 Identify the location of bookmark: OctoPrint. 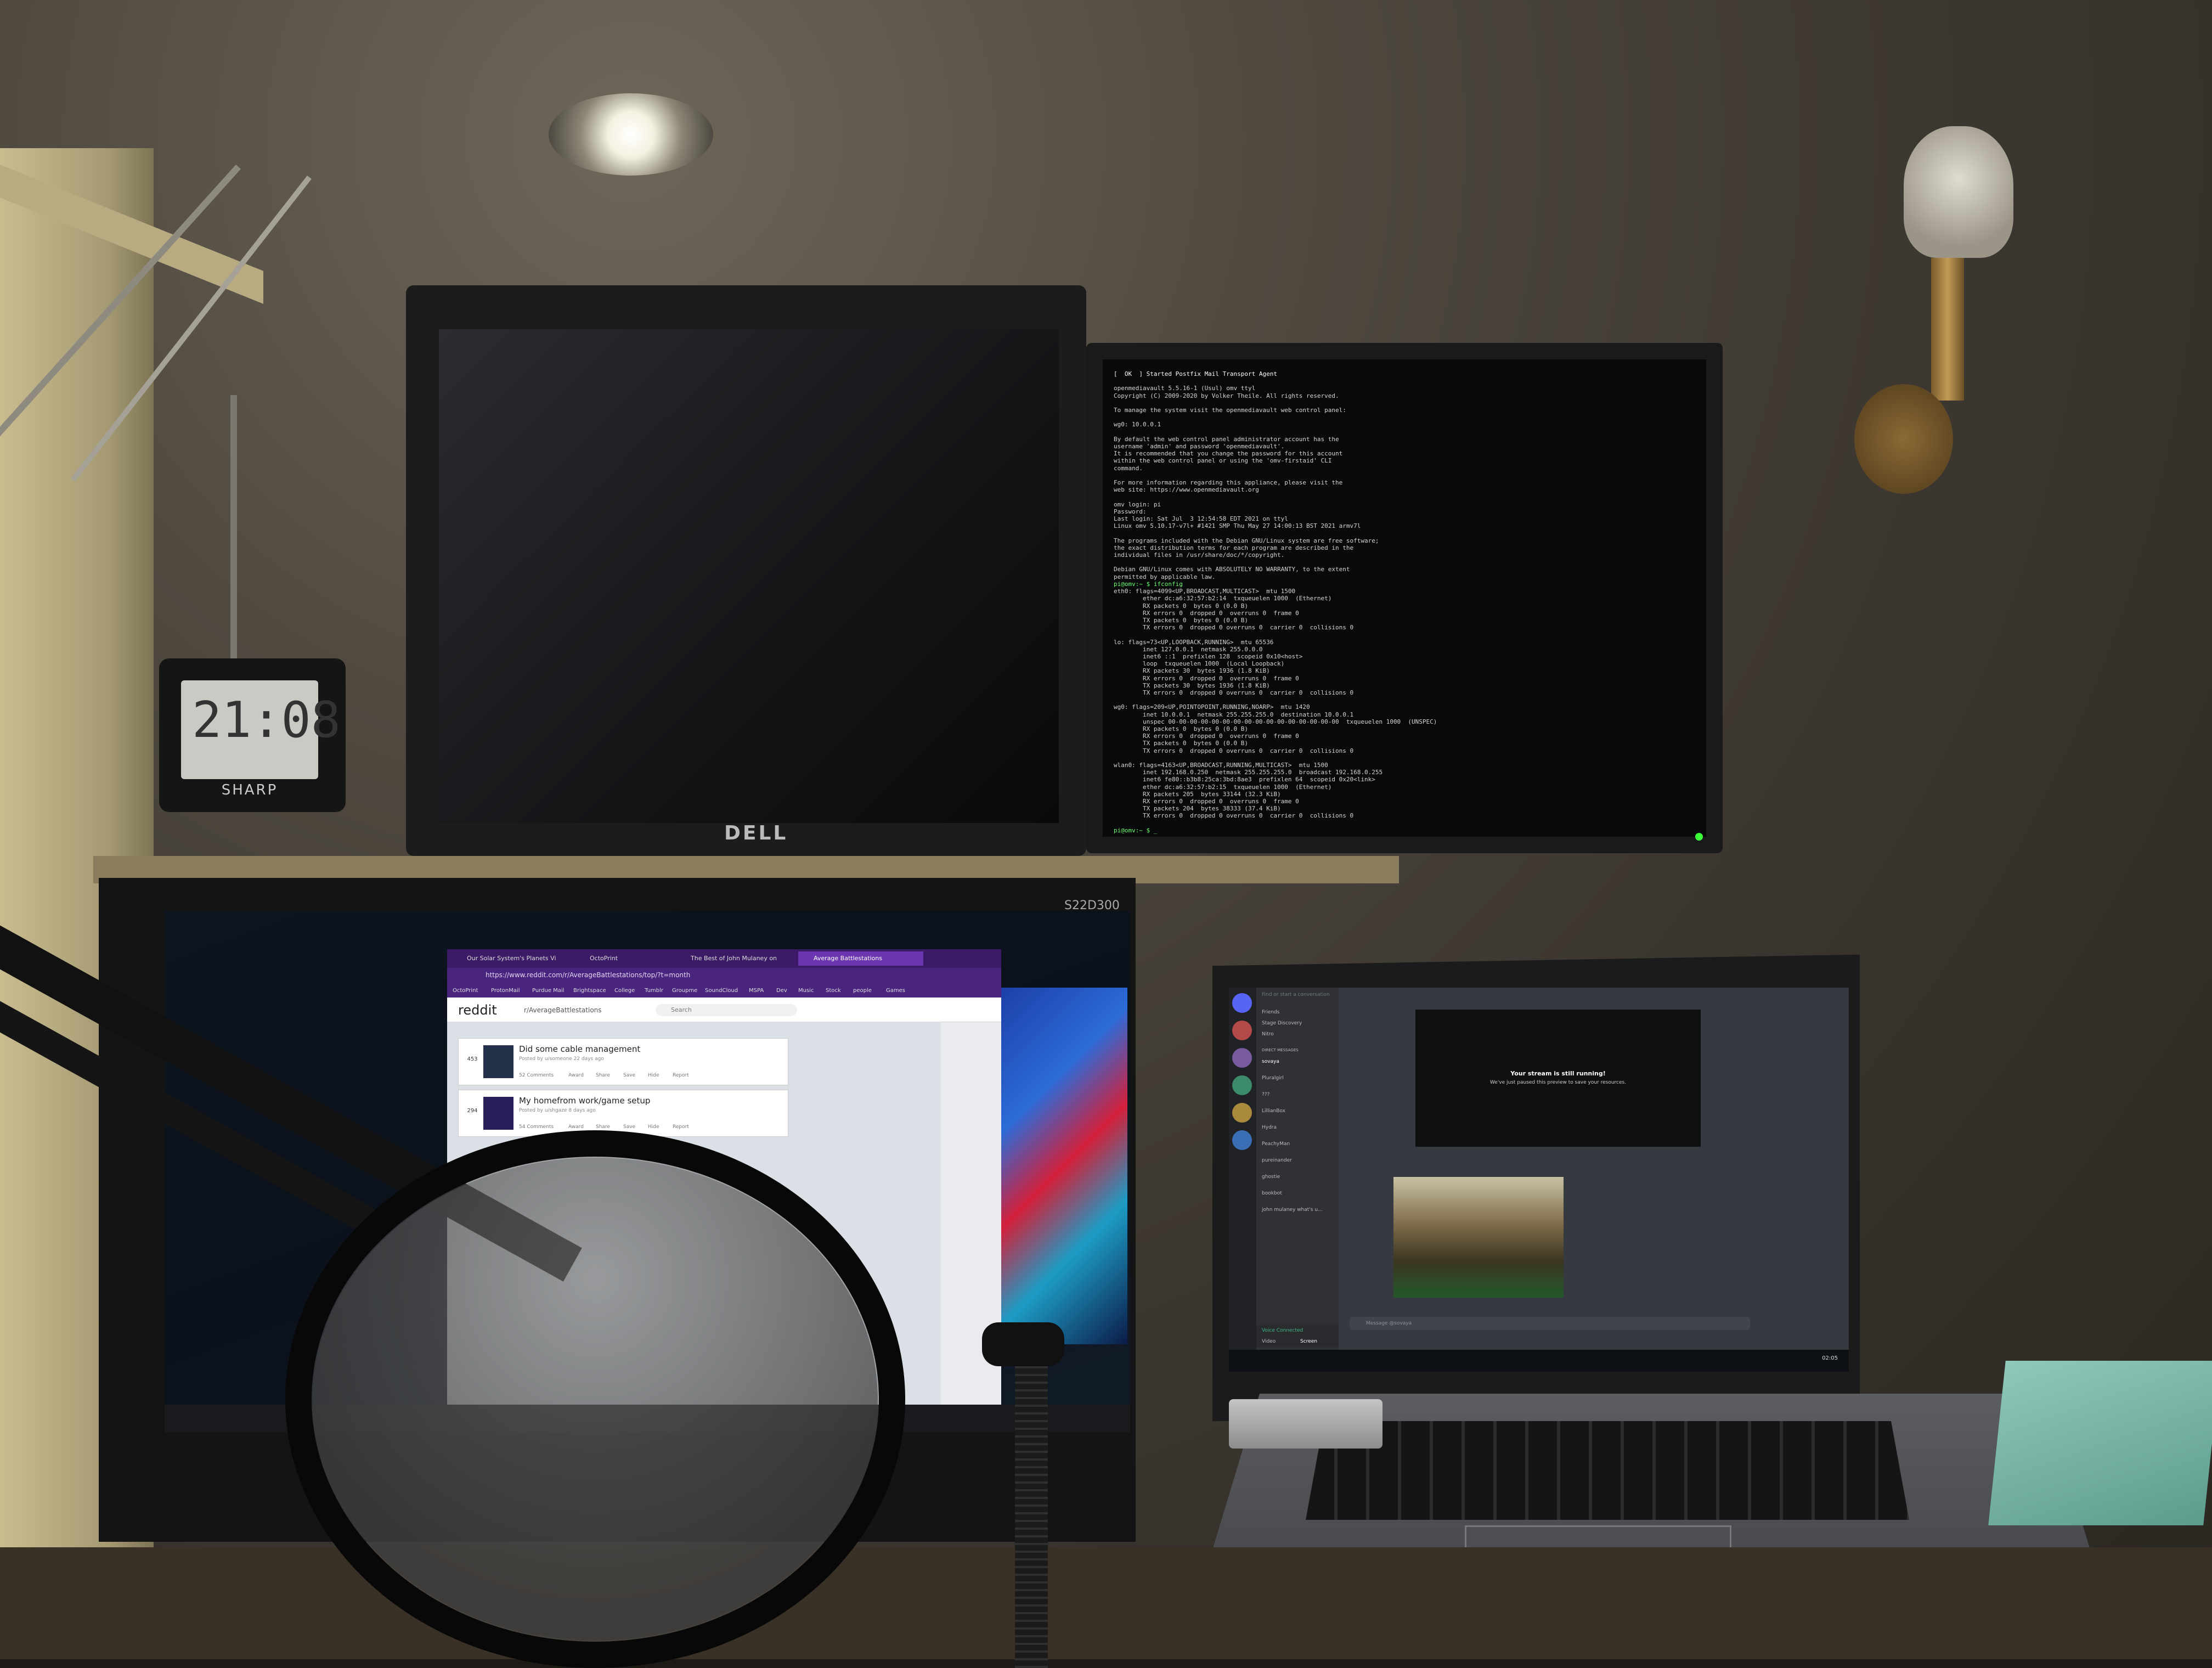
(466, 991).